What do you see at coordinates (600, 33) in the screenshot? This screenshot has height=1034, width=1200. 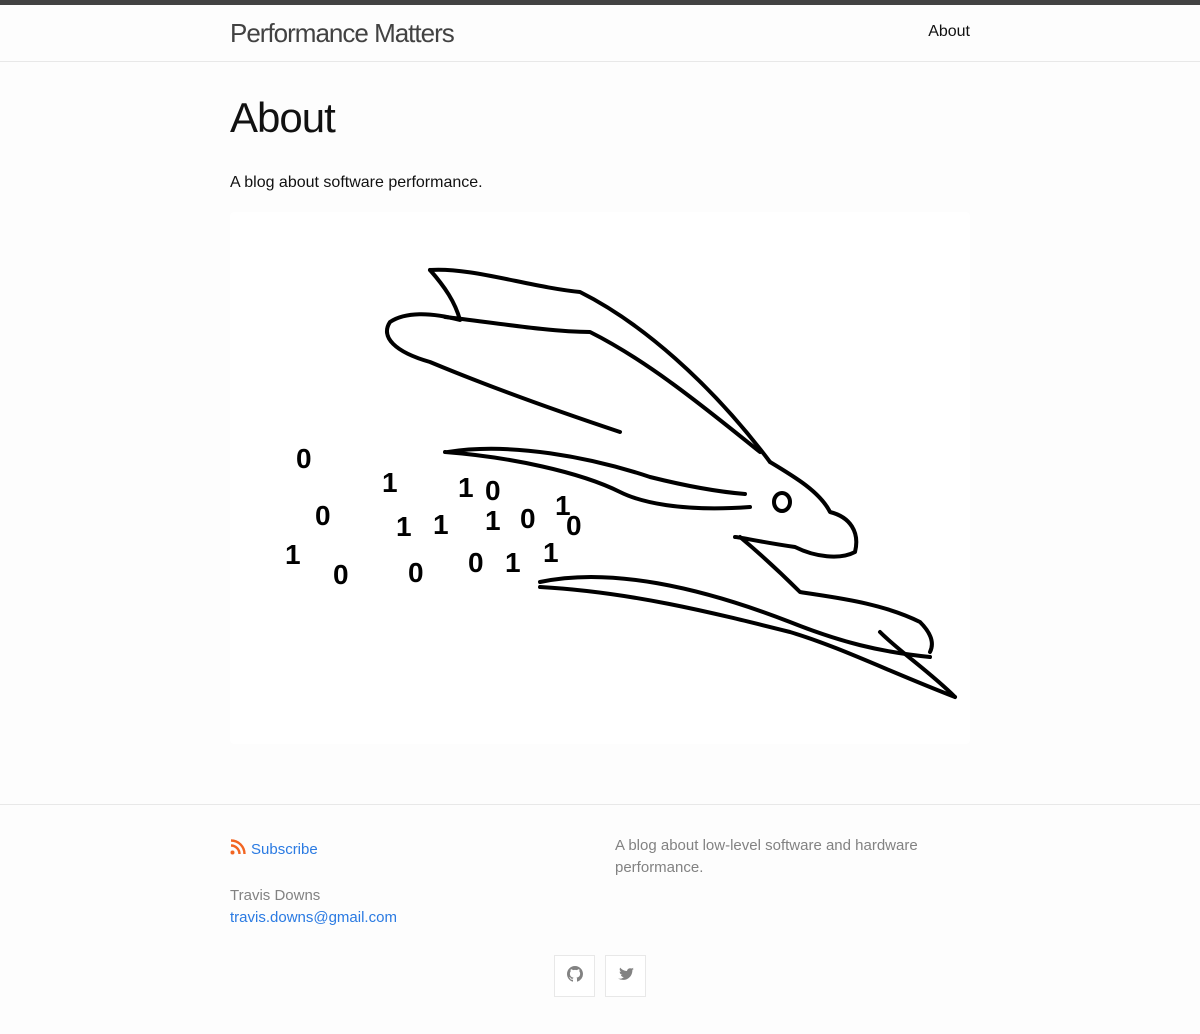 I see `site-header: Performance Matters About` at bounding box center [600, 33].